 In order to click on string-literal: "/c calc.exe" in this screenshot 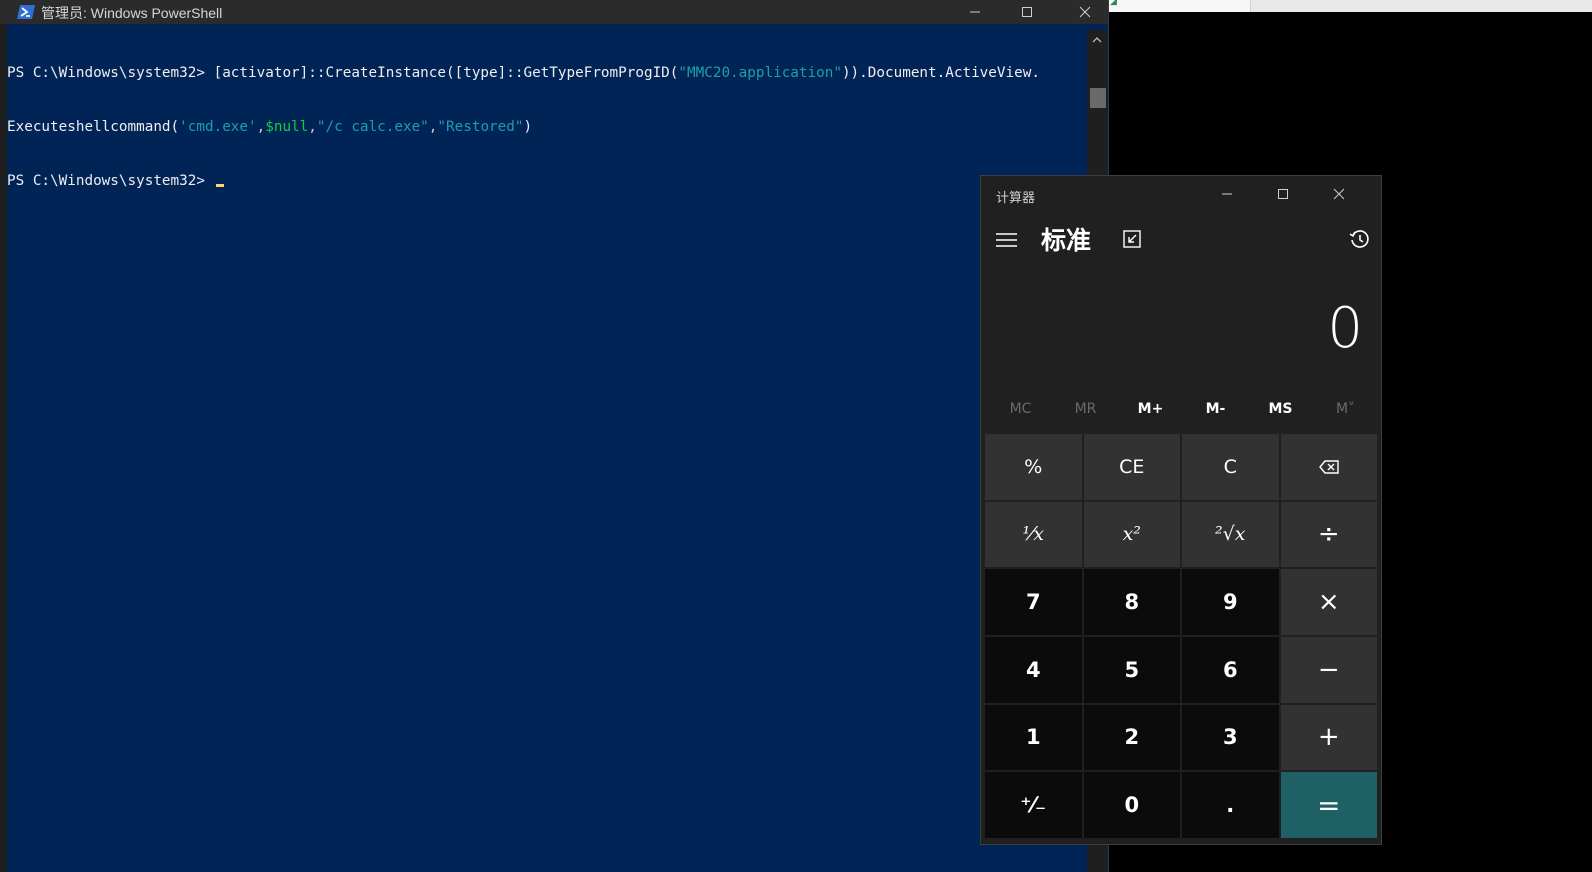, I will do `click(372, 127)`.